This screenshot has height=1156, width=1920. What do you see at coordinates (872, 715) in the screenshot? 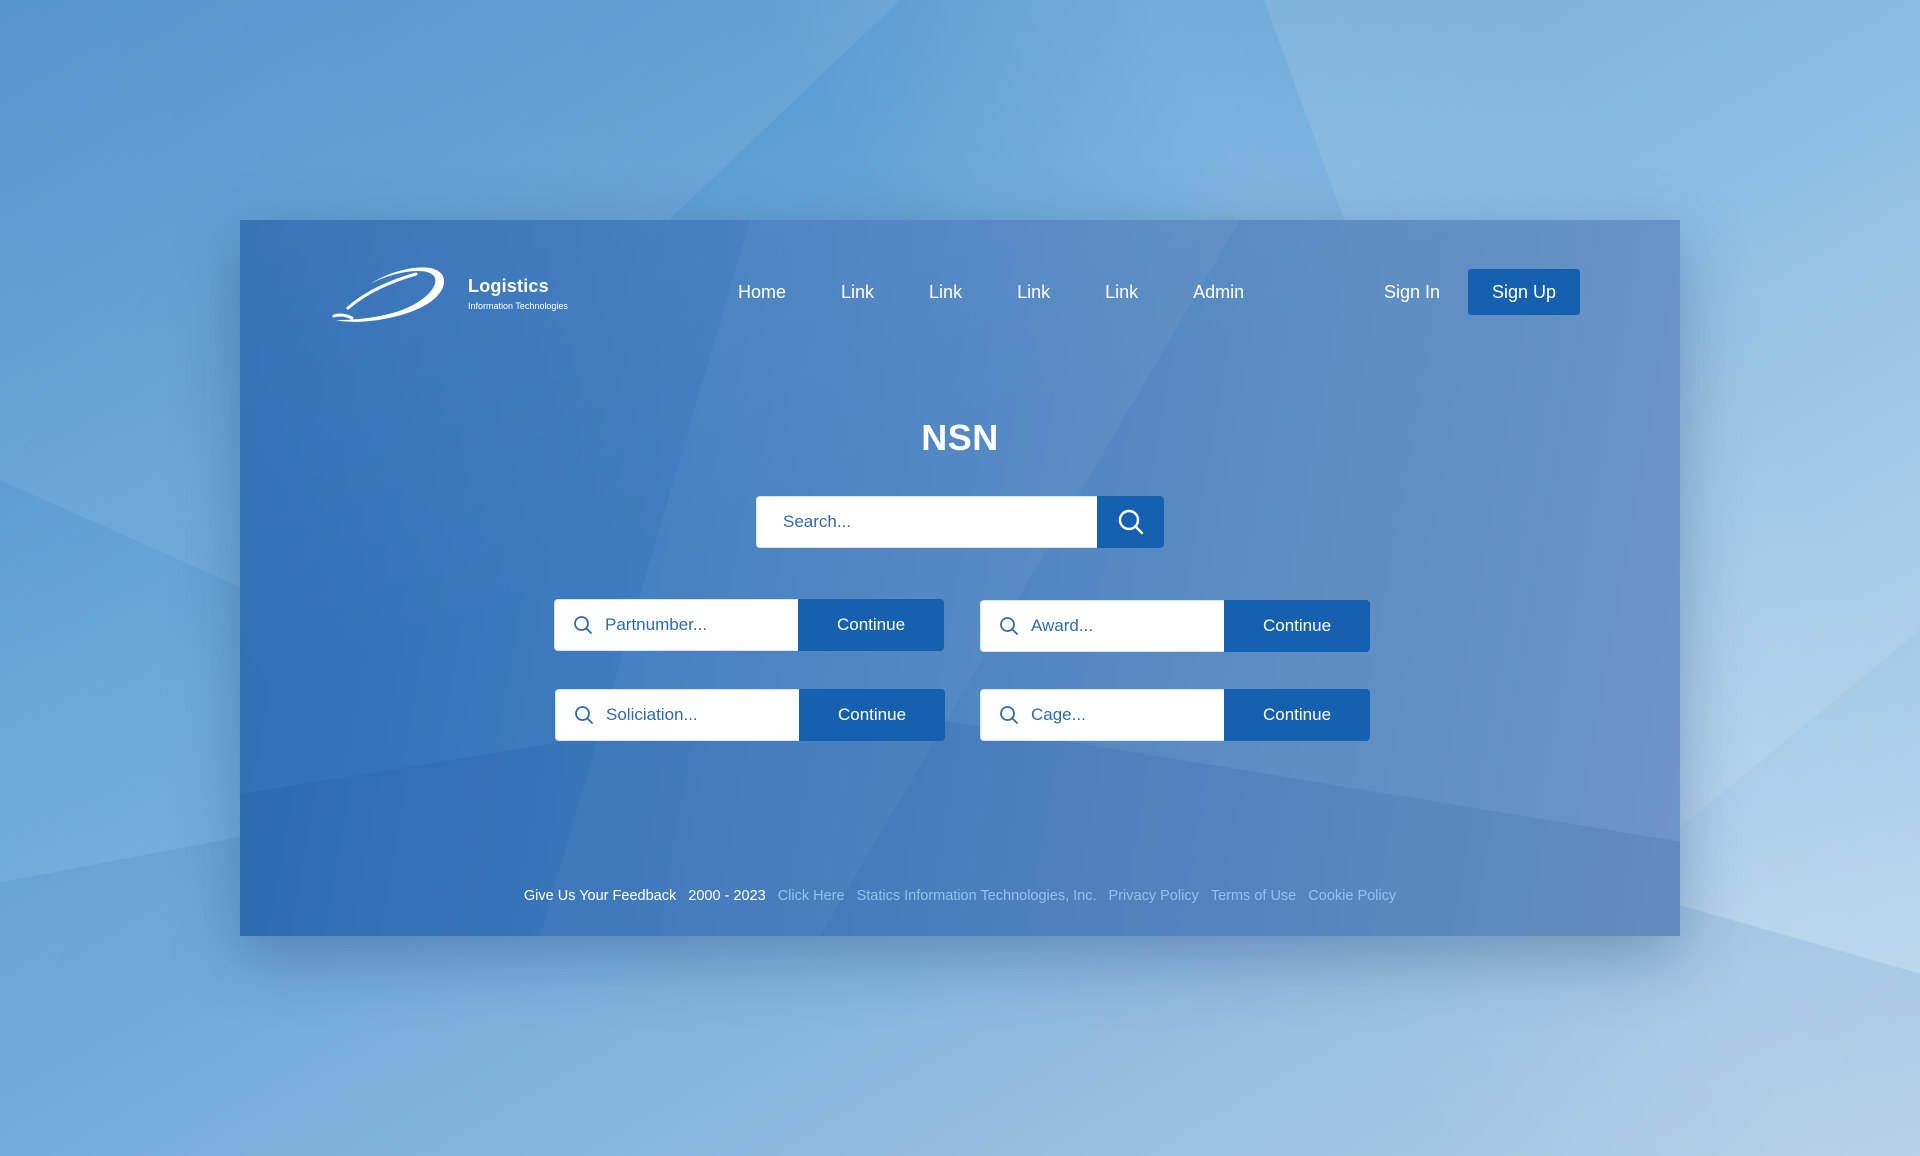
I see `solicitation-continue-button: Continue` at bounding box center [872, 715].